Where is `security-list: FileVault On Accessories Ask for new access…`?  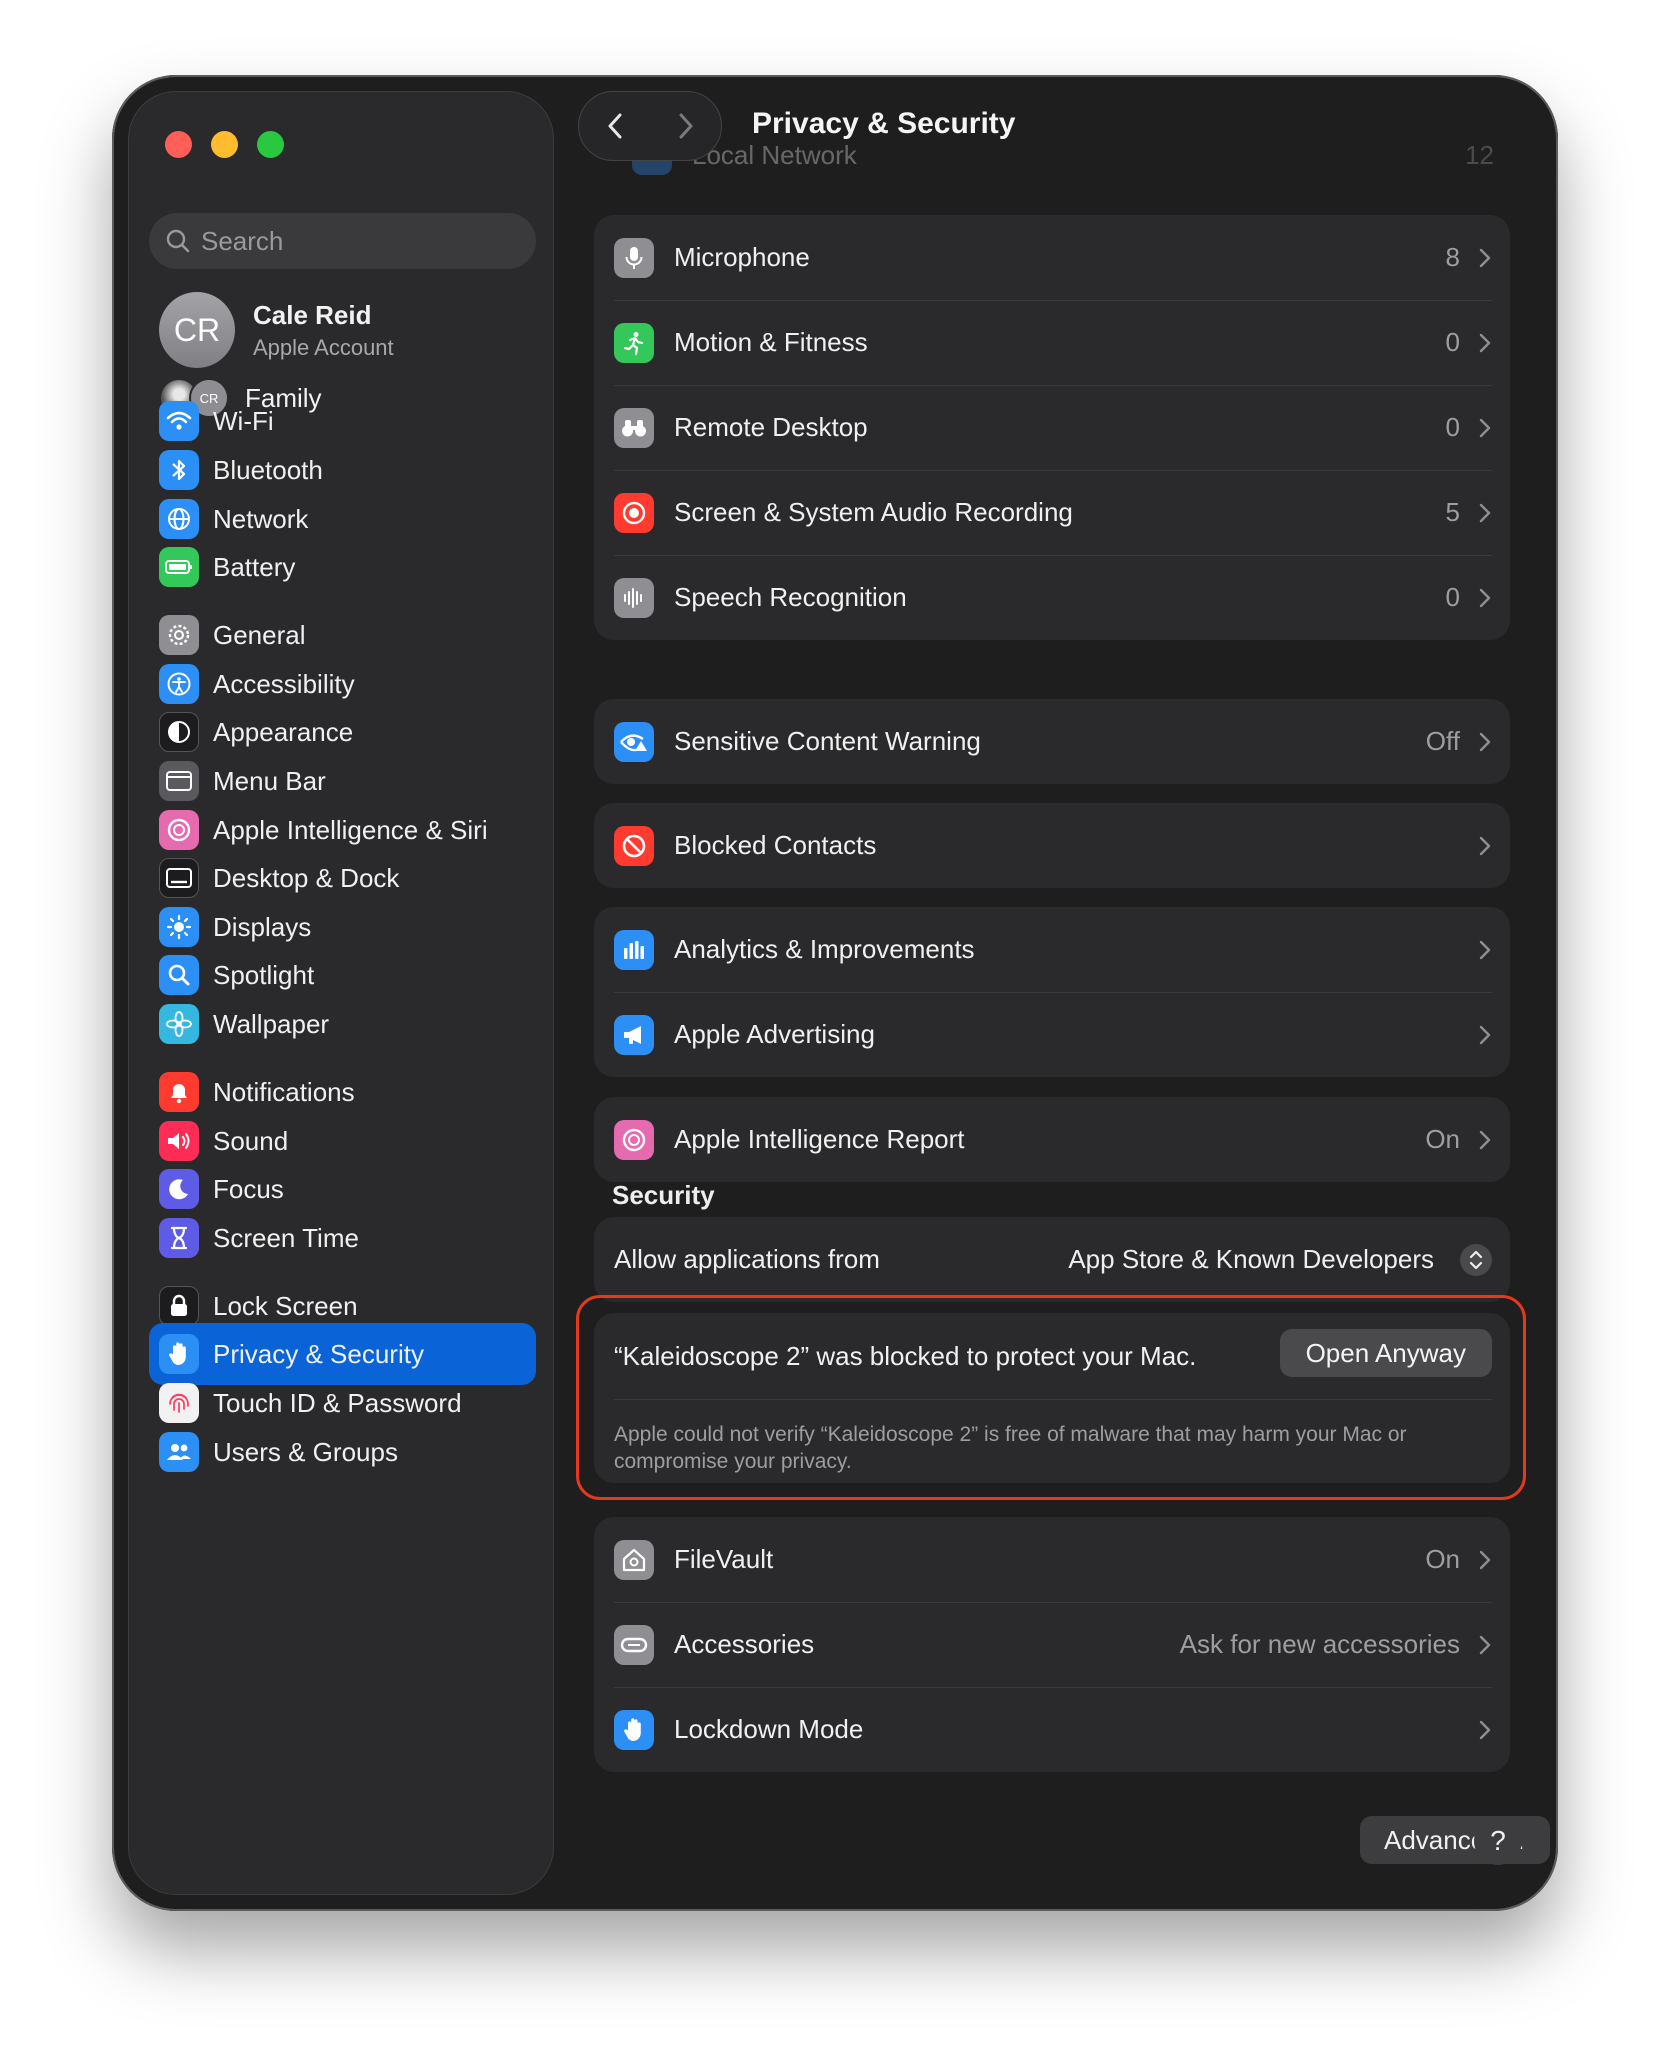
security-list: FileVault On Accessories Ask for new access… is located at coordinates (1052, 1644).